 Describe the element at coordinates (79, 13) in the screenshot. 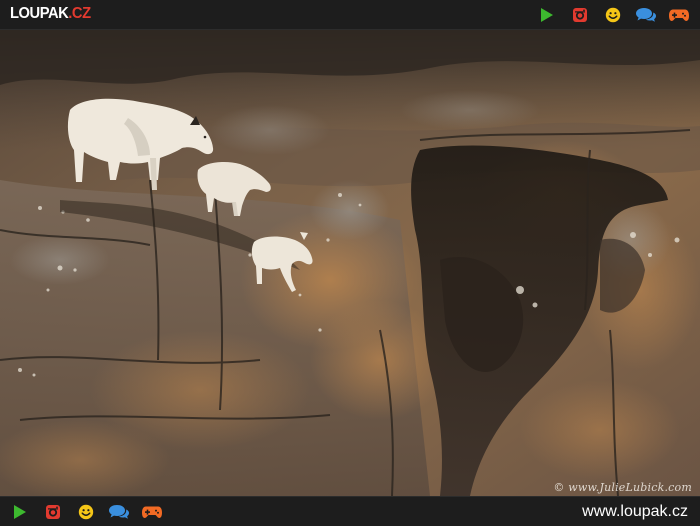

I see `logo-tld: .CZ` at that location.